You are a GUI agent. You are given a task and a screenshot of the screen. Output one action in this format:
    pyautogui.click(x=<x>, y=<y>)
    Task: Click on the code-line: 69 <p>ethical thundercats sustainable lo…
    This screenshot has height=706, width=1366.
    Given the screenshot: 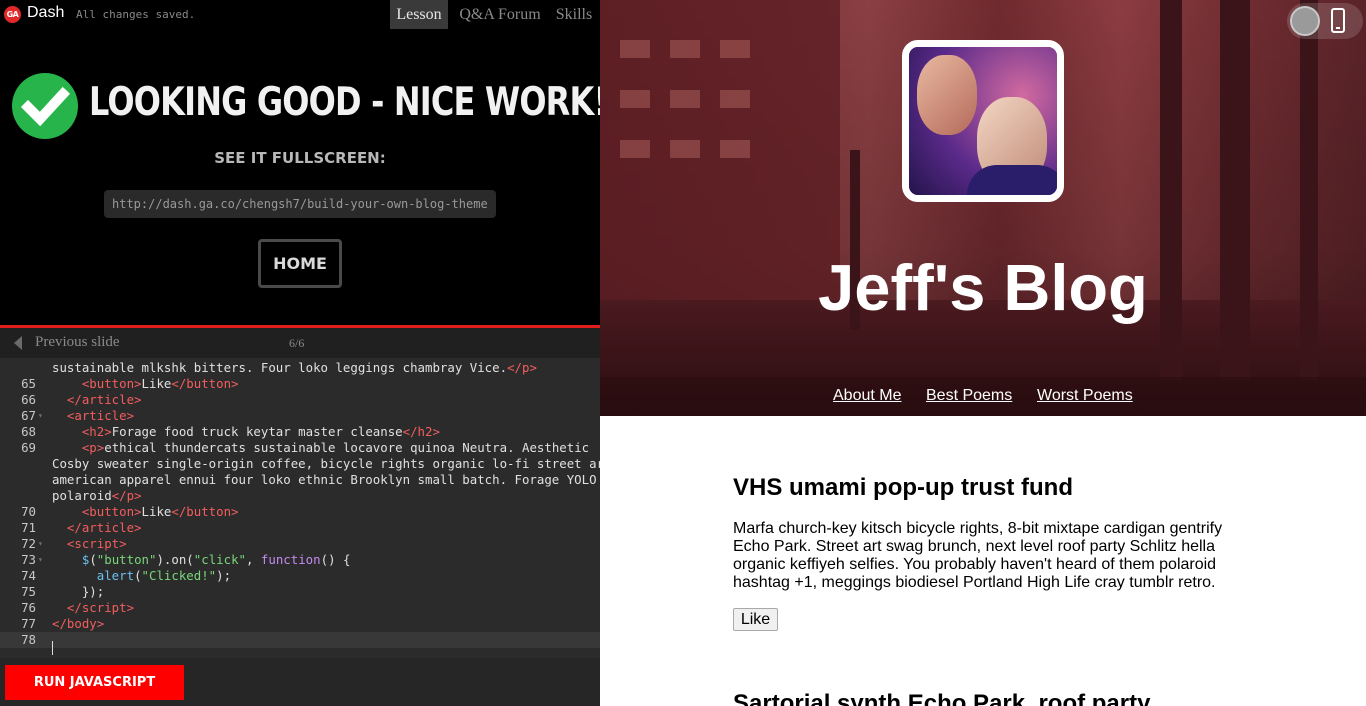 What is the action you would take?
    pyautogui.click(x=300, y=448)
    